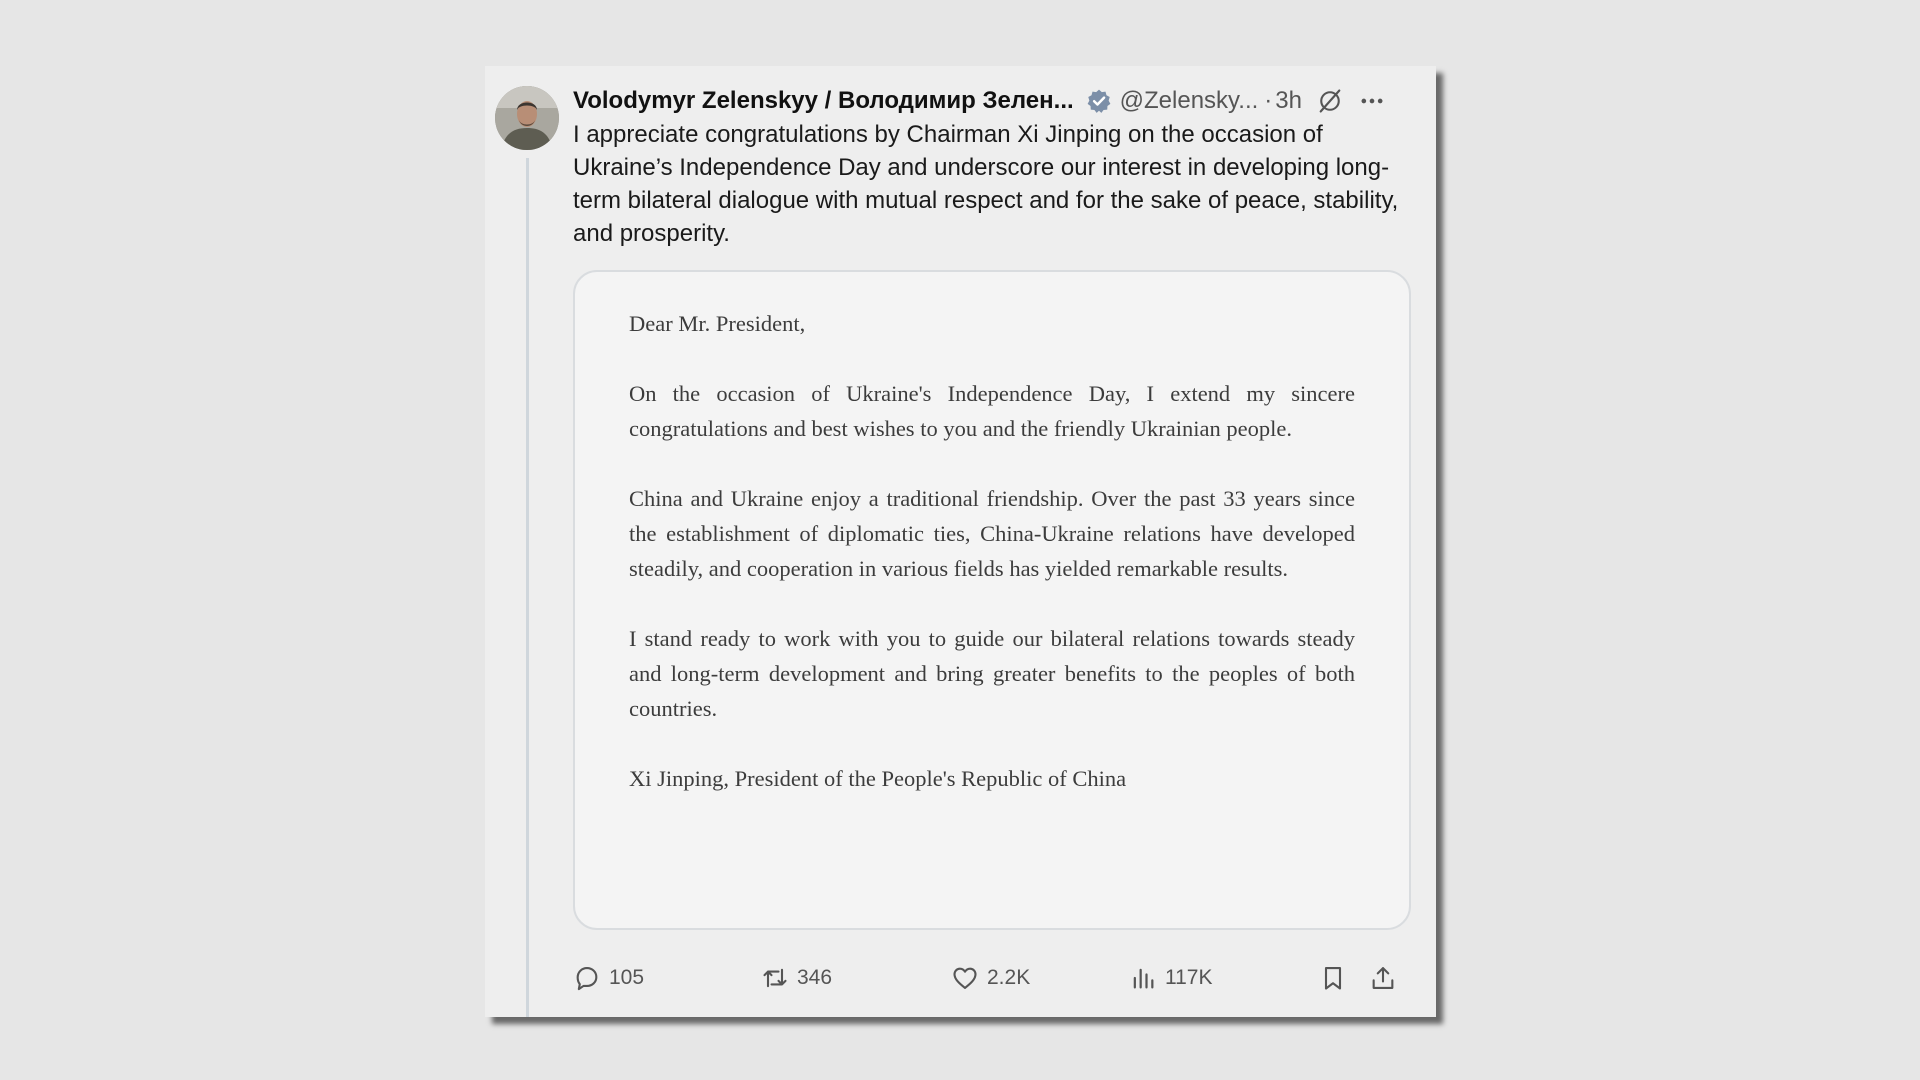 The image size is (1920, 1080). I want to click on like-count: 2.2K, so click(1009, 977).